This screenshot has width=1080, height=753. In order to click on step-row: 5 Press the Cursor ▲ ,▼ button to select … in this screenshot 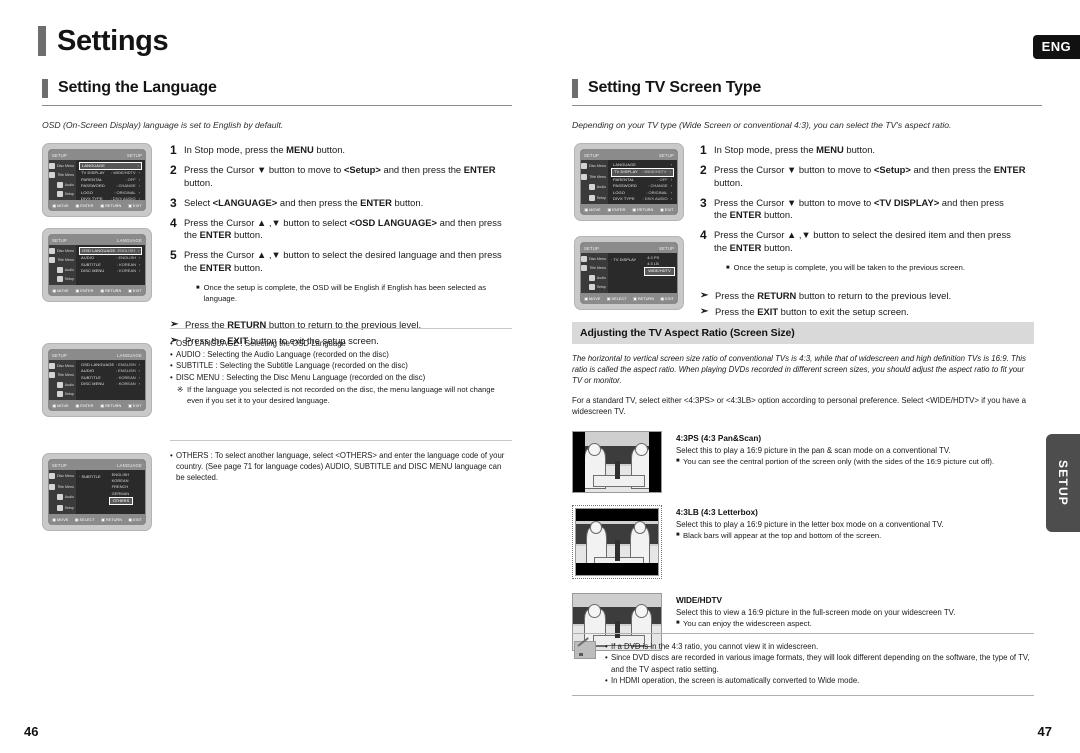, I will do `click(341, 261)`.